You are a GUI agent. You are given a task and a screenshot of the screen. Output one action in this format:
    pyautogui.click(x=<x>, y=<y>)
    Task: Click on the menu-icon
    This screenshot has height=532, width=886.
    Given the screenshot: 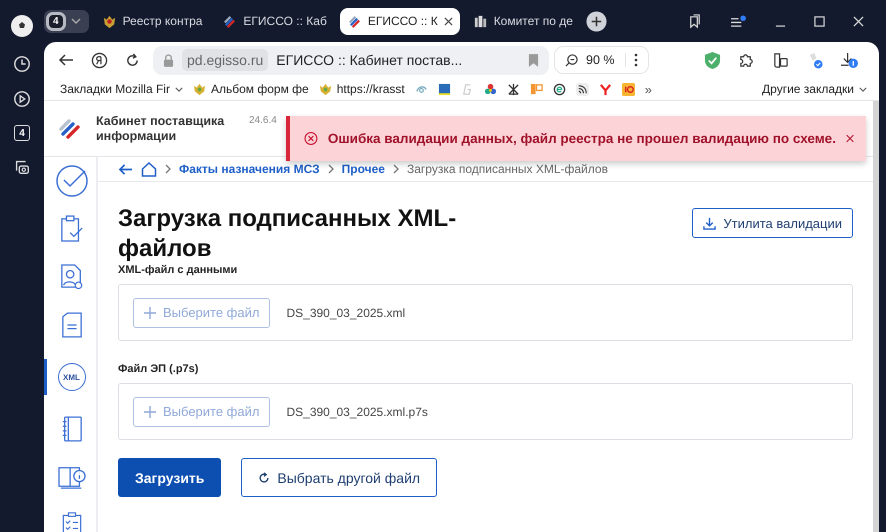 What is the action you would take?
    pyautogui.click(x=738, y=21)
    